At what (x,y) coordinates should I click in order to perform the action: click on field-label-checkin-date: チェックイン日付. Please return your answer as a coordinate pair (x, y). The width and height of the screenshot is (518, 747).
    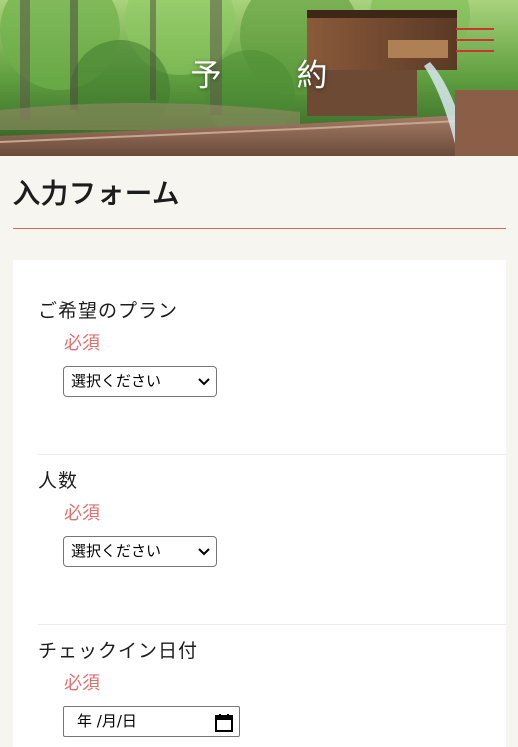
    Looking at the image, I should click on (118, 651).